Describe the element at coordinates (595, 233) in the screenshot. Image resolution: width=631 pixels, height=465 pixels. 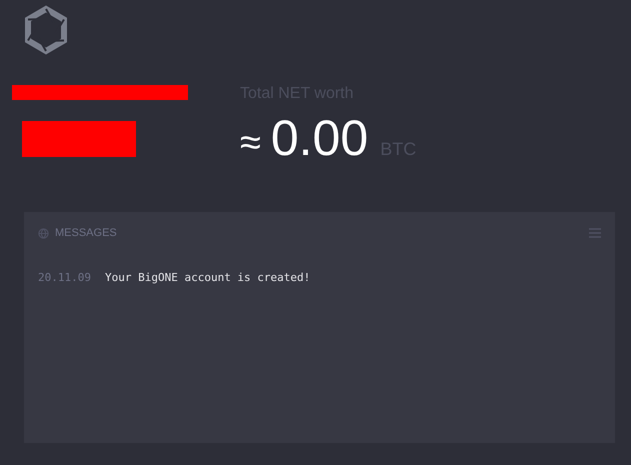
I see `menu-icon` at that location.